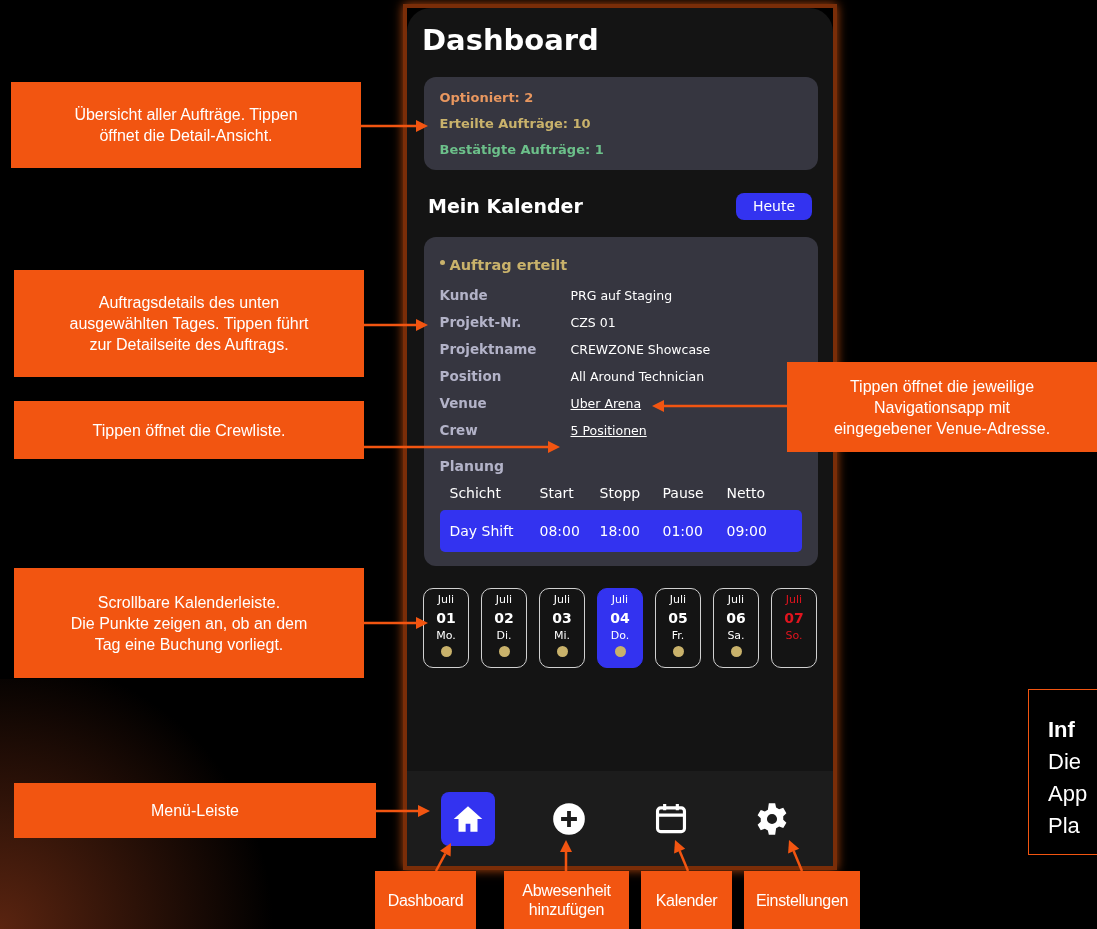 The height and width of the screenshot is (929, 1097). Describe the element at coordinates (464, 296) in the screenshot. I see `field-label: Kunde` at that location.